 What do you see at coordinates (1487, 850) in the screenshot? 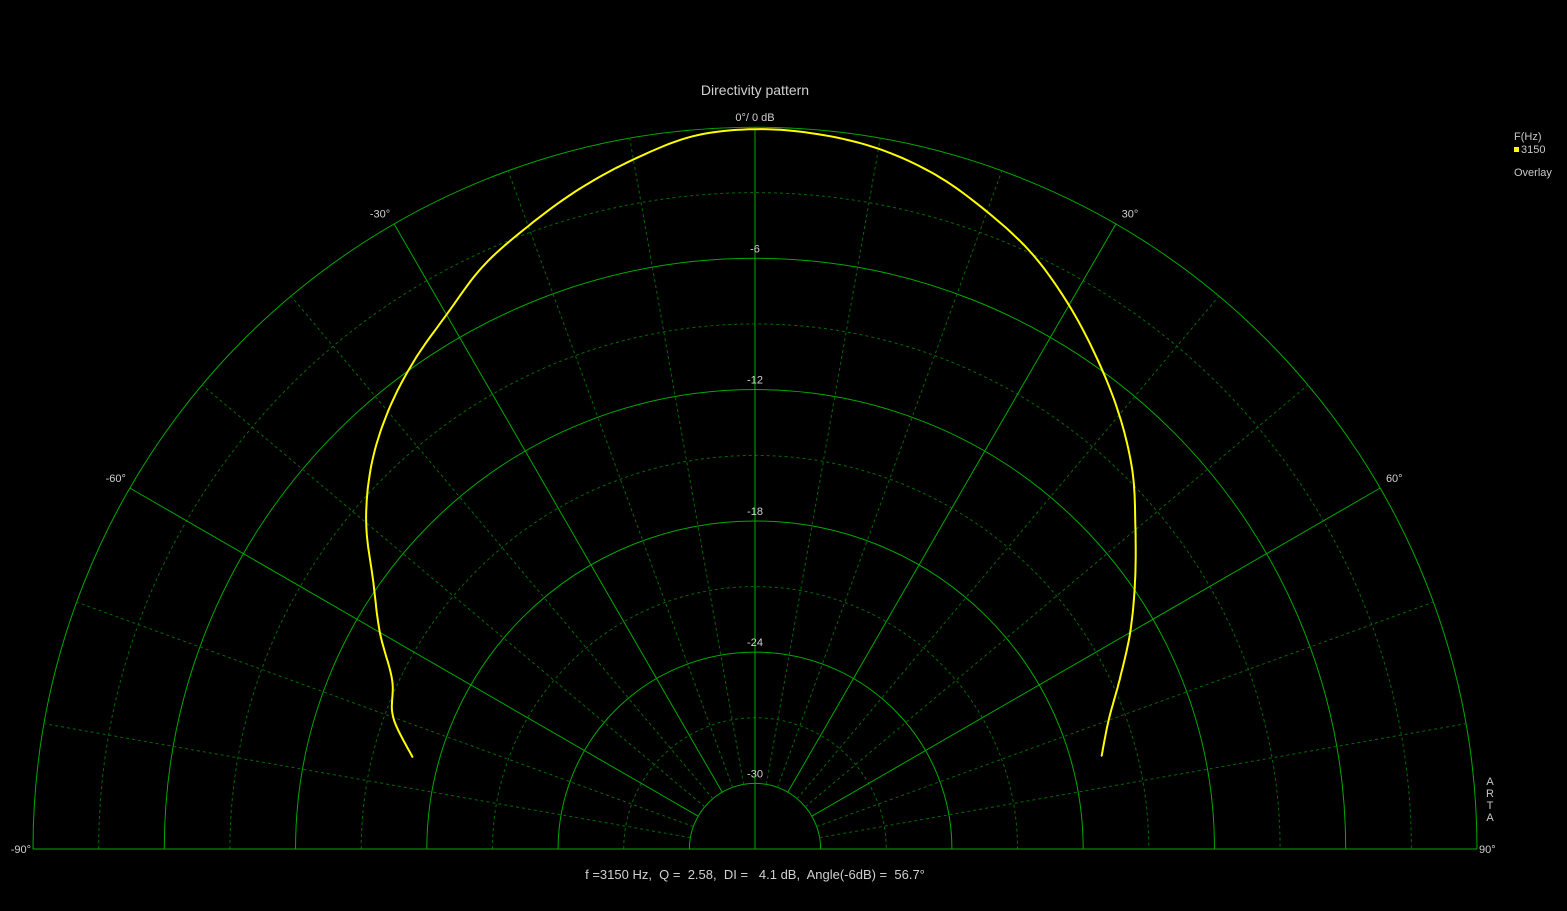
I see `angular-tick-label: 90°` at bounding box center [1487, 850].